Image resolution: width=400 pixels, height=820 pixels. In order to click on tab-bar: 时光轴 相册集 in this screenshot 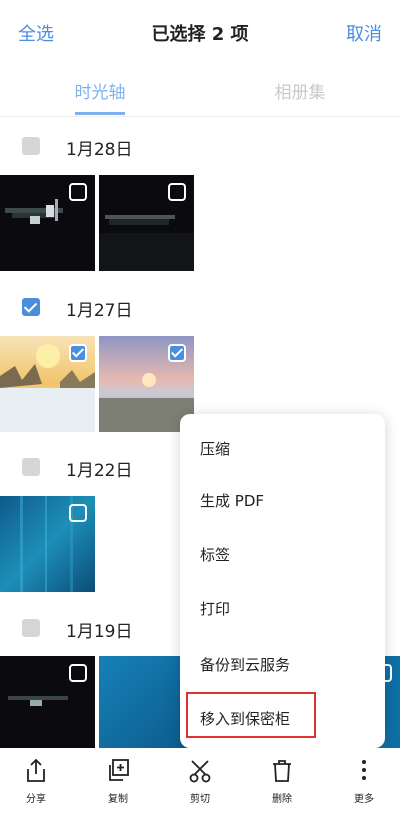, I will do `click(200, 89)`.